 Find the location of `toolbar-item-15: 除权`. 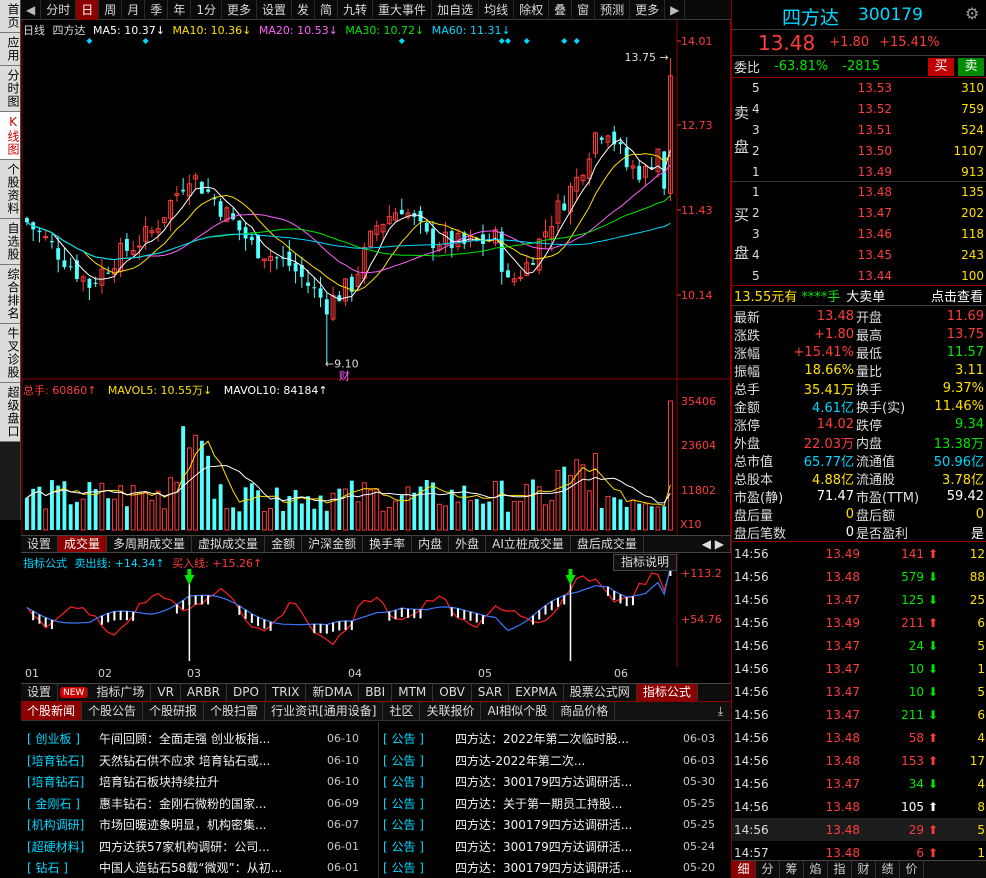

toolbar-item-15: 除权 is located at coordinates (532, 10).